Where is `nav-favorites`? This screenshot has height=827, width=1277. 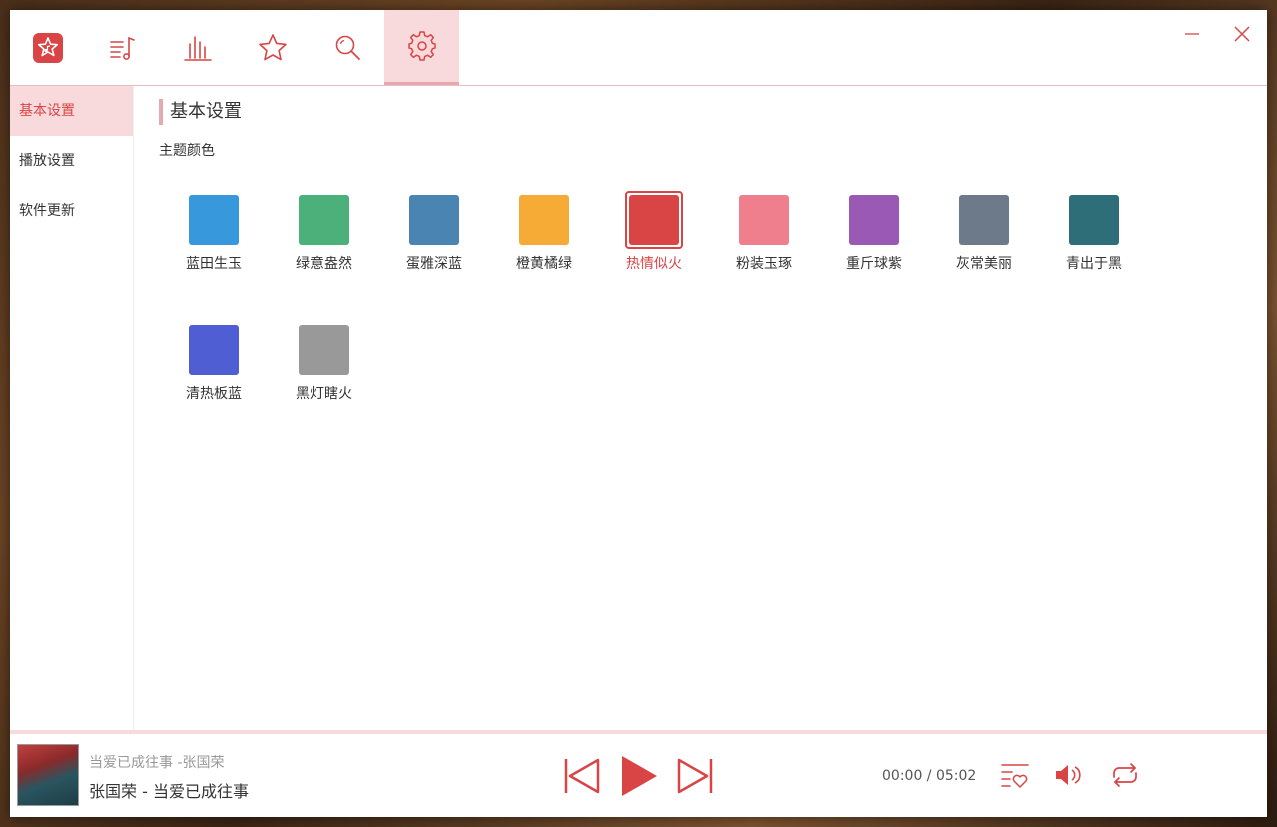 nav-favorites is located at coordinates (272, 47).